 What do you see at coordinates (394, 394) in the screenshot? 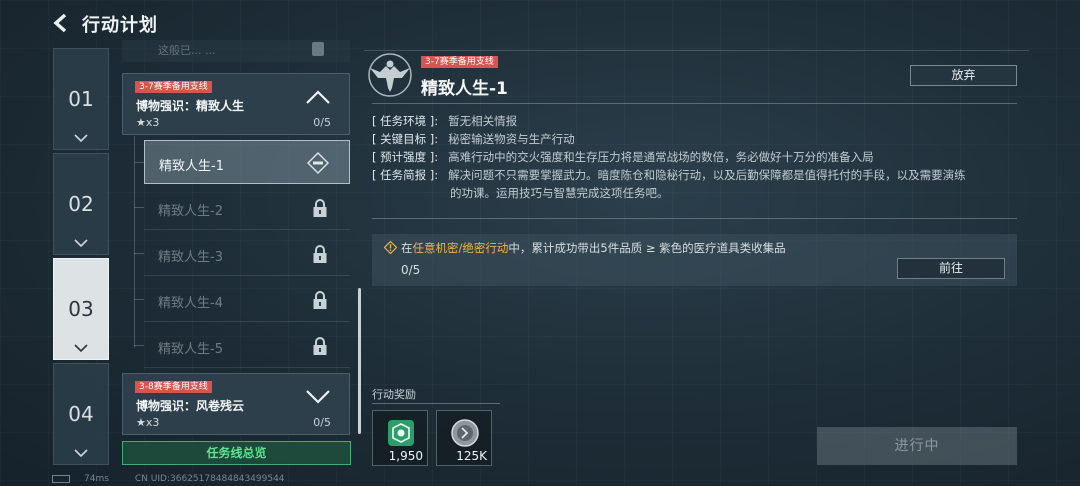
I see `reward-label: 行动奖励` at bounding box center [394, 394].